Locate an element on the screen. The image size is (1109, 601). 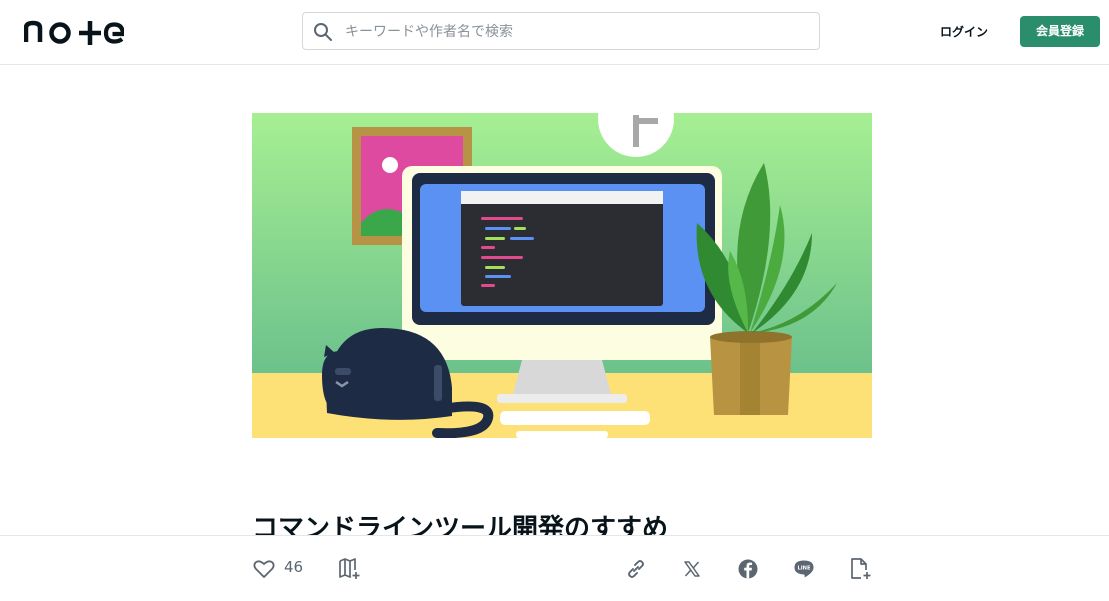
note-logo is located at coordinates (74, 32).